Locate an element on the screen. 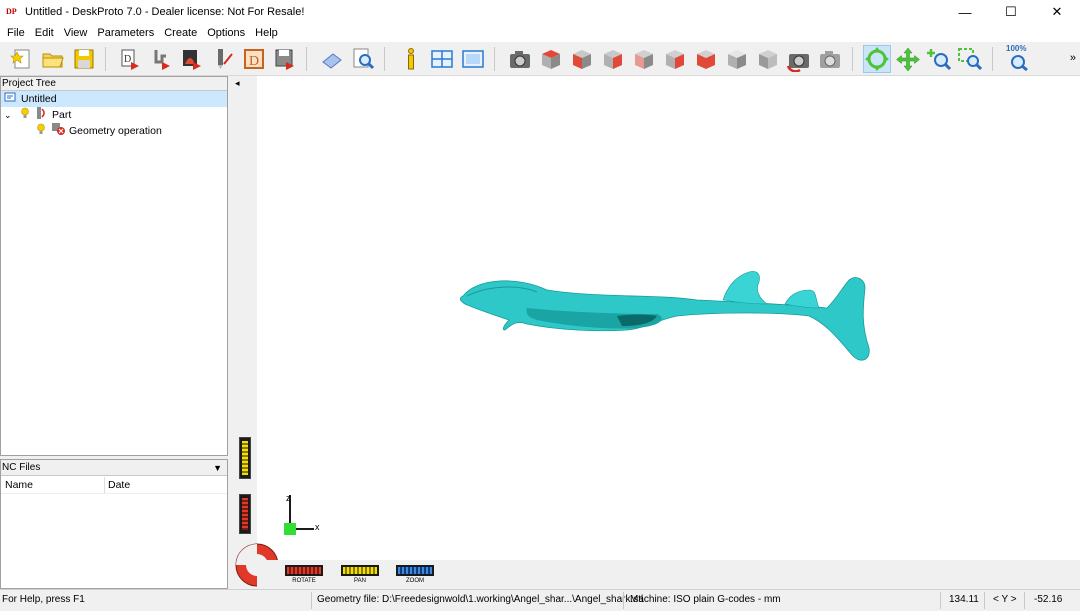  maximize-button: ☐ is located at coordinates (1011, 12).